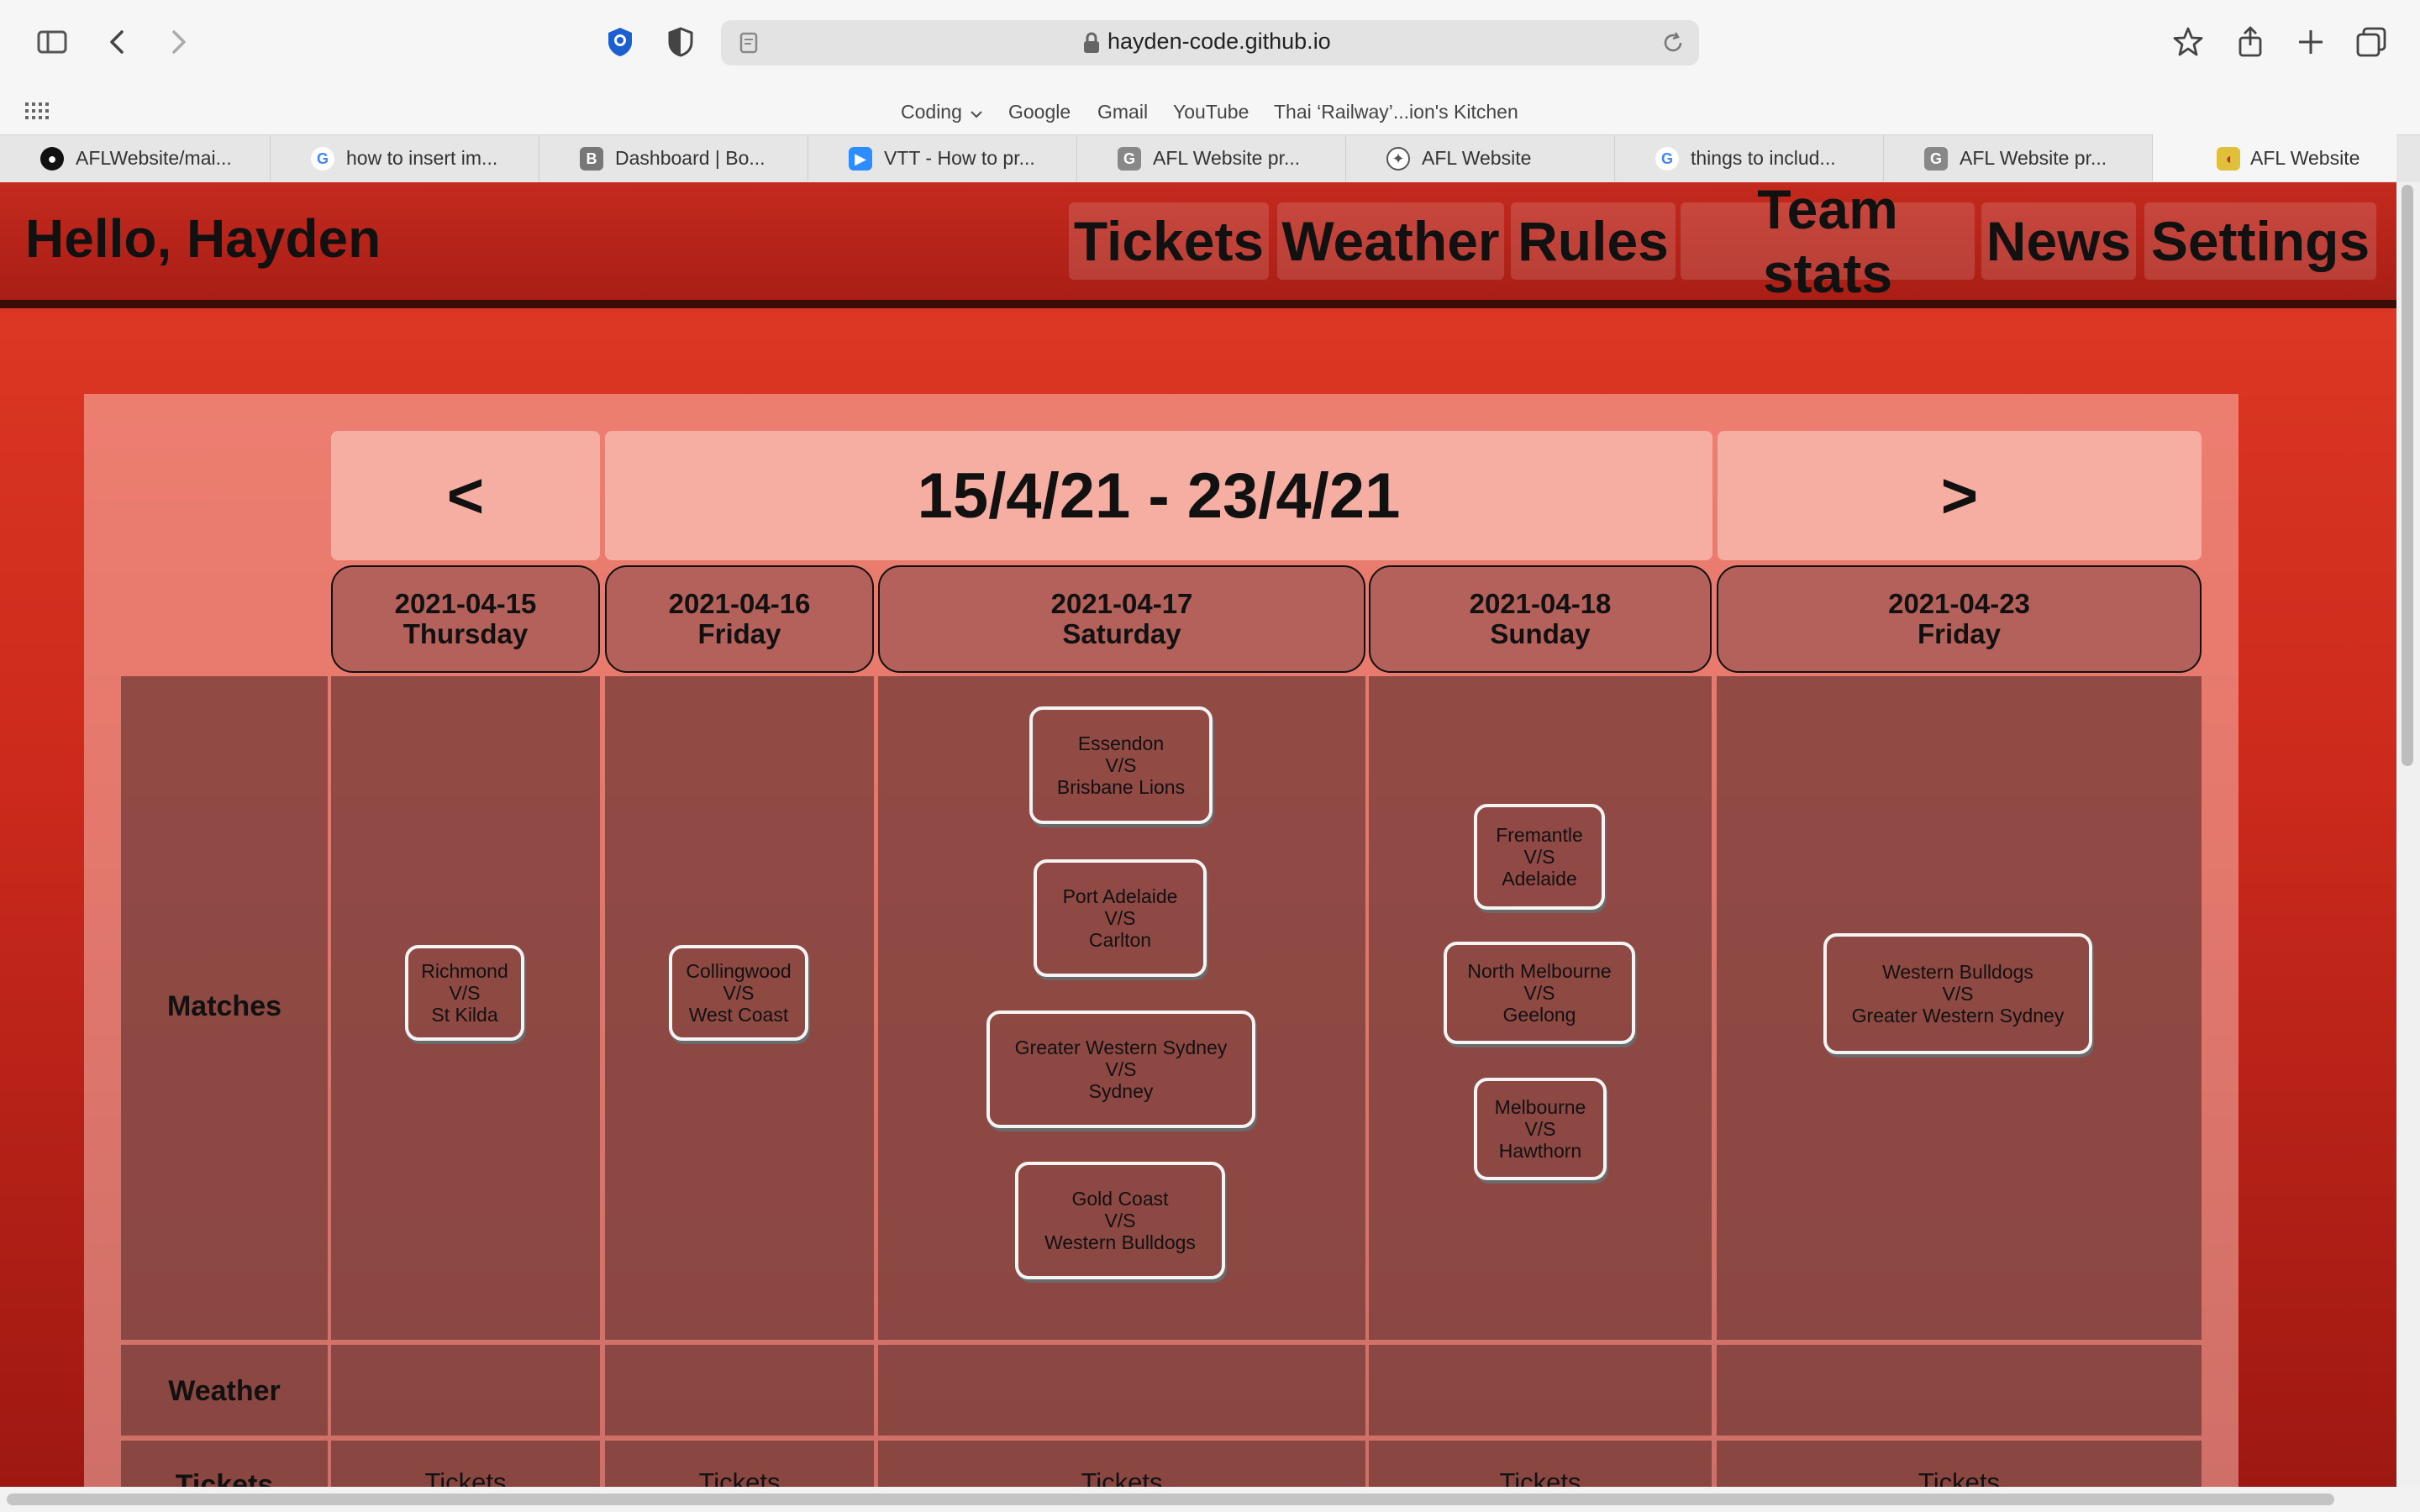 The height and width of the screenshot is (1512, 2420). I want to click on url-text: hayden-code.github.io, so click(1219, 41).